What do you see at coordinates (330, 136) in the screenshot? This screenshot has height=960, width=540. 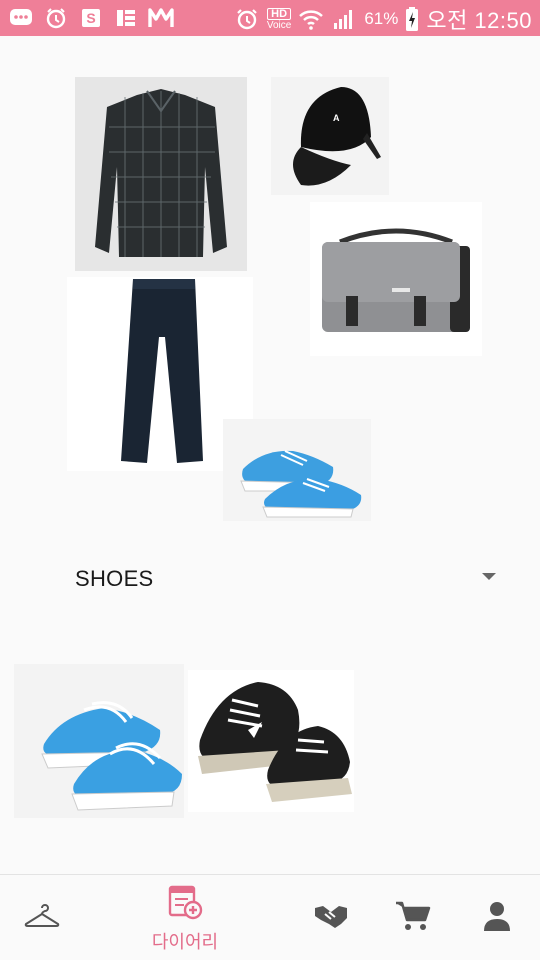 I see `outfit-item-cap: A` at bounding box center [330, 136].